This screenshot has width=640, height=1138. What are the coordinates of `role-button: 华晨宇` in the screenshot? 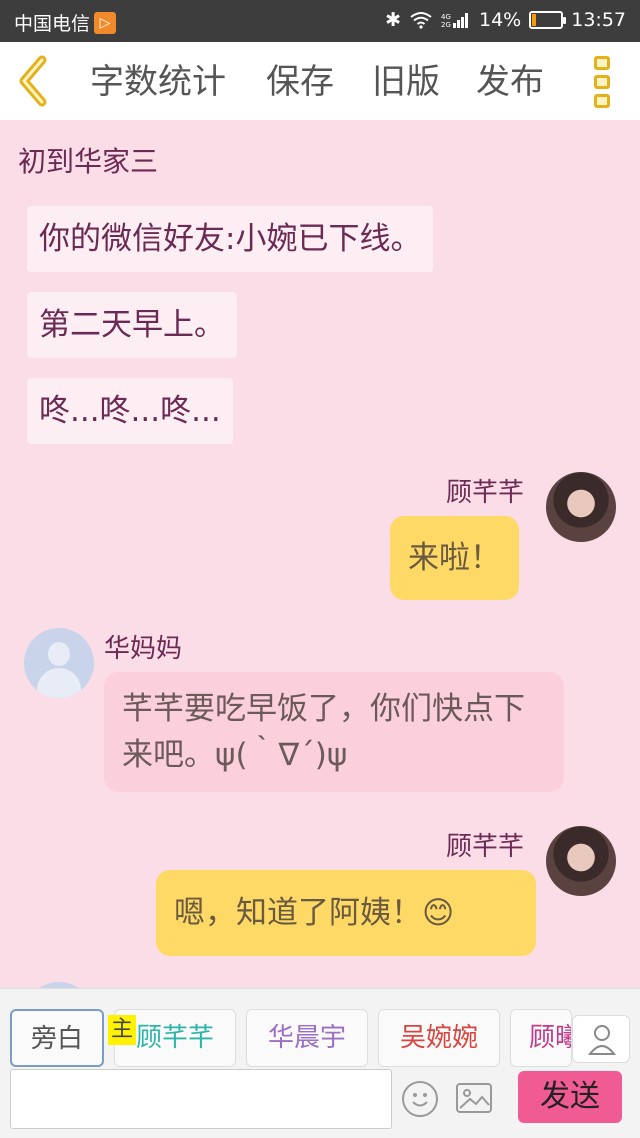 It's located at (307, 1038).